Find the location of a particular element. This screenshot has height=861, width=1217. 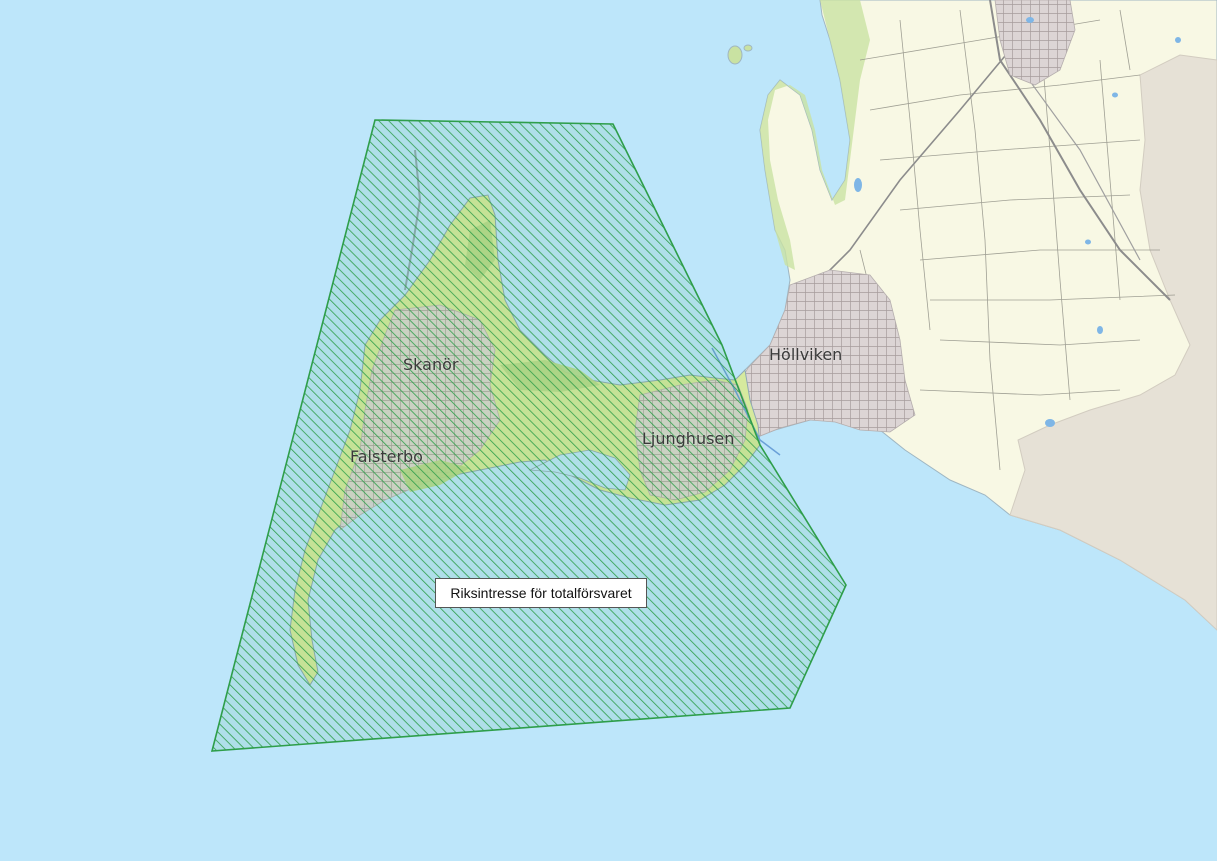

place-label-ljunghusen: Ljunghusen is located at coordinates (688, 438).